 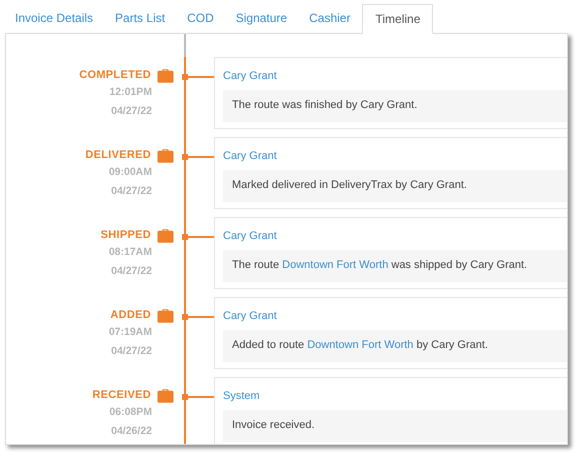 I want to click on timeline-message: Added to route Downtown Fort Worth by Cary Grant., so click(x=360, y=346).